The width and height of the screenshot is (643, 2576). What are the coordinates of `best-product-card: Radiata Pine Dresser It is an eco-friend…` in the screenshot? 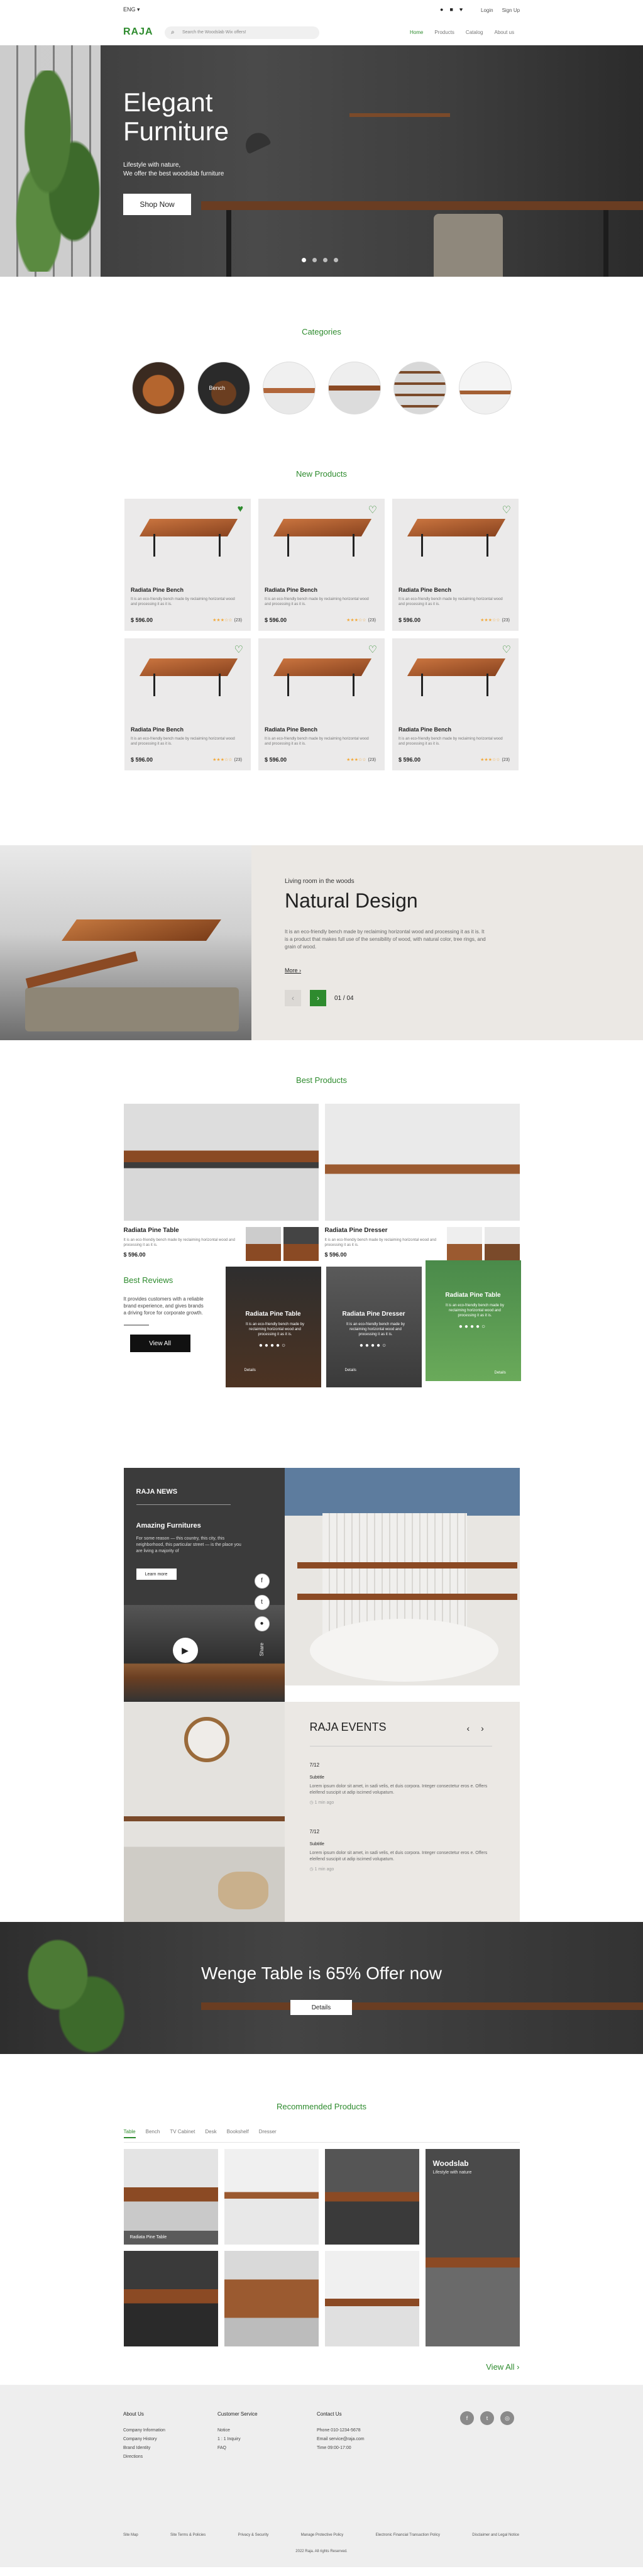 It's located at (422, 1182).